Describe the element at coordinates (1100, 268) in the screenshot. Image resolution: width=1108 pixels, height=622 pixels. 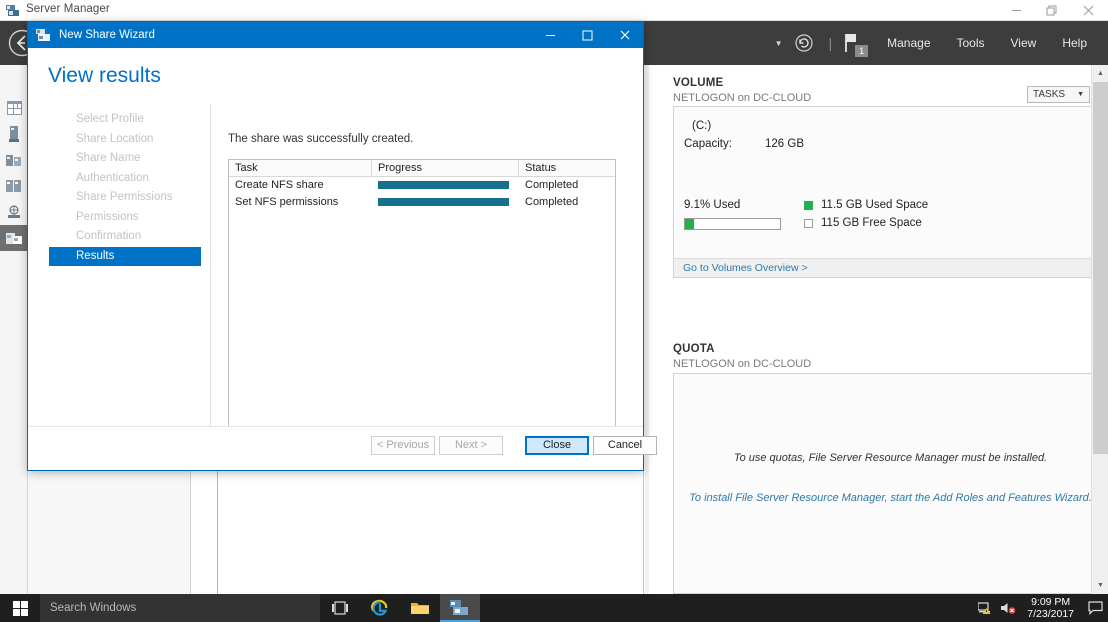
I see `scrollbar-thumb` at that location.